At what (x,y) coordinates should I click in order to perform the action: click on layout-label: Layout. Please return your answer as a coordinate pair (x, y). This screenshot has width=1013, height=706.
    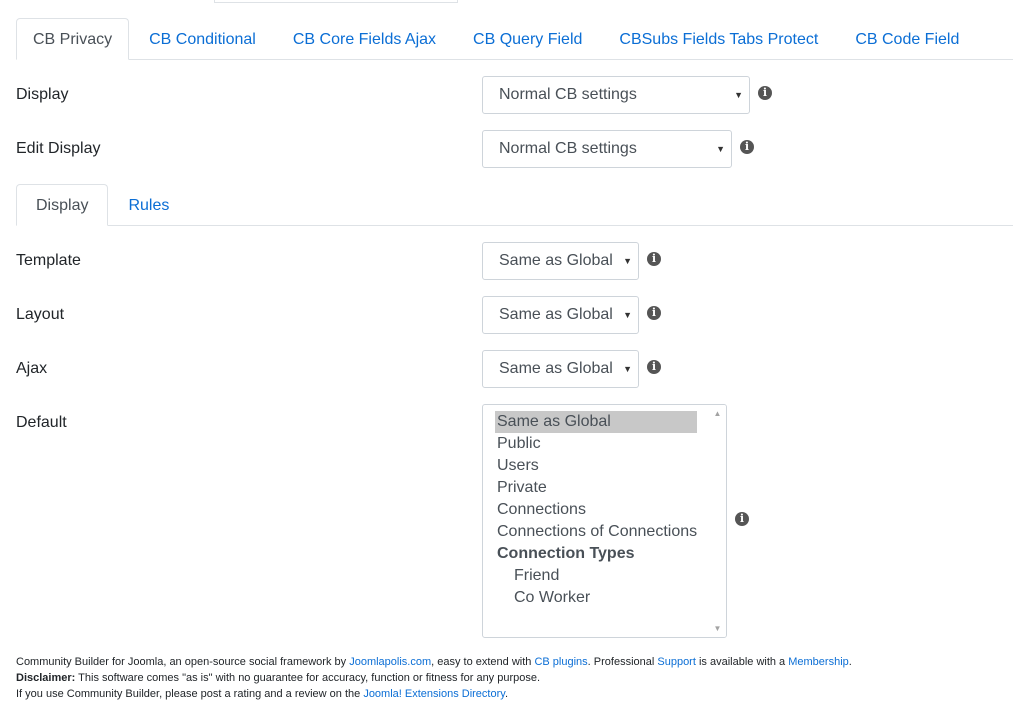
    Looking at the image, I should click on (40, 314).